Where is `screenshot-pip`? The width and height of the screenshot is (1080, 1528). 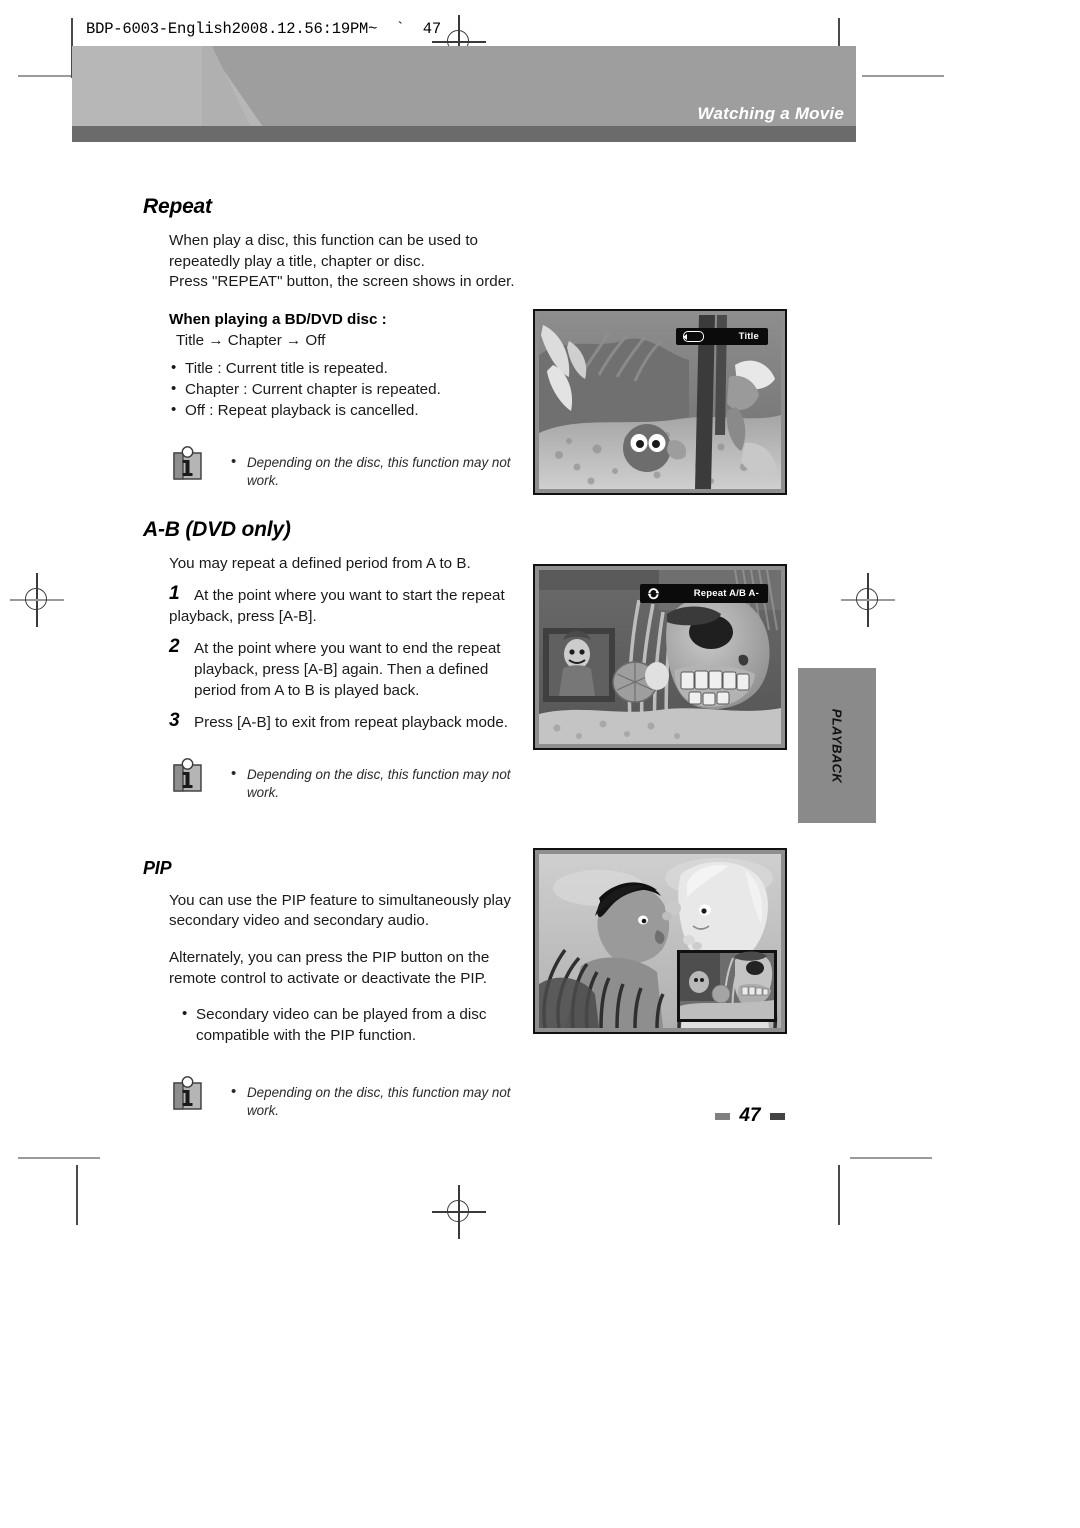
screenshot-pip is located at coordinates (660, 941).